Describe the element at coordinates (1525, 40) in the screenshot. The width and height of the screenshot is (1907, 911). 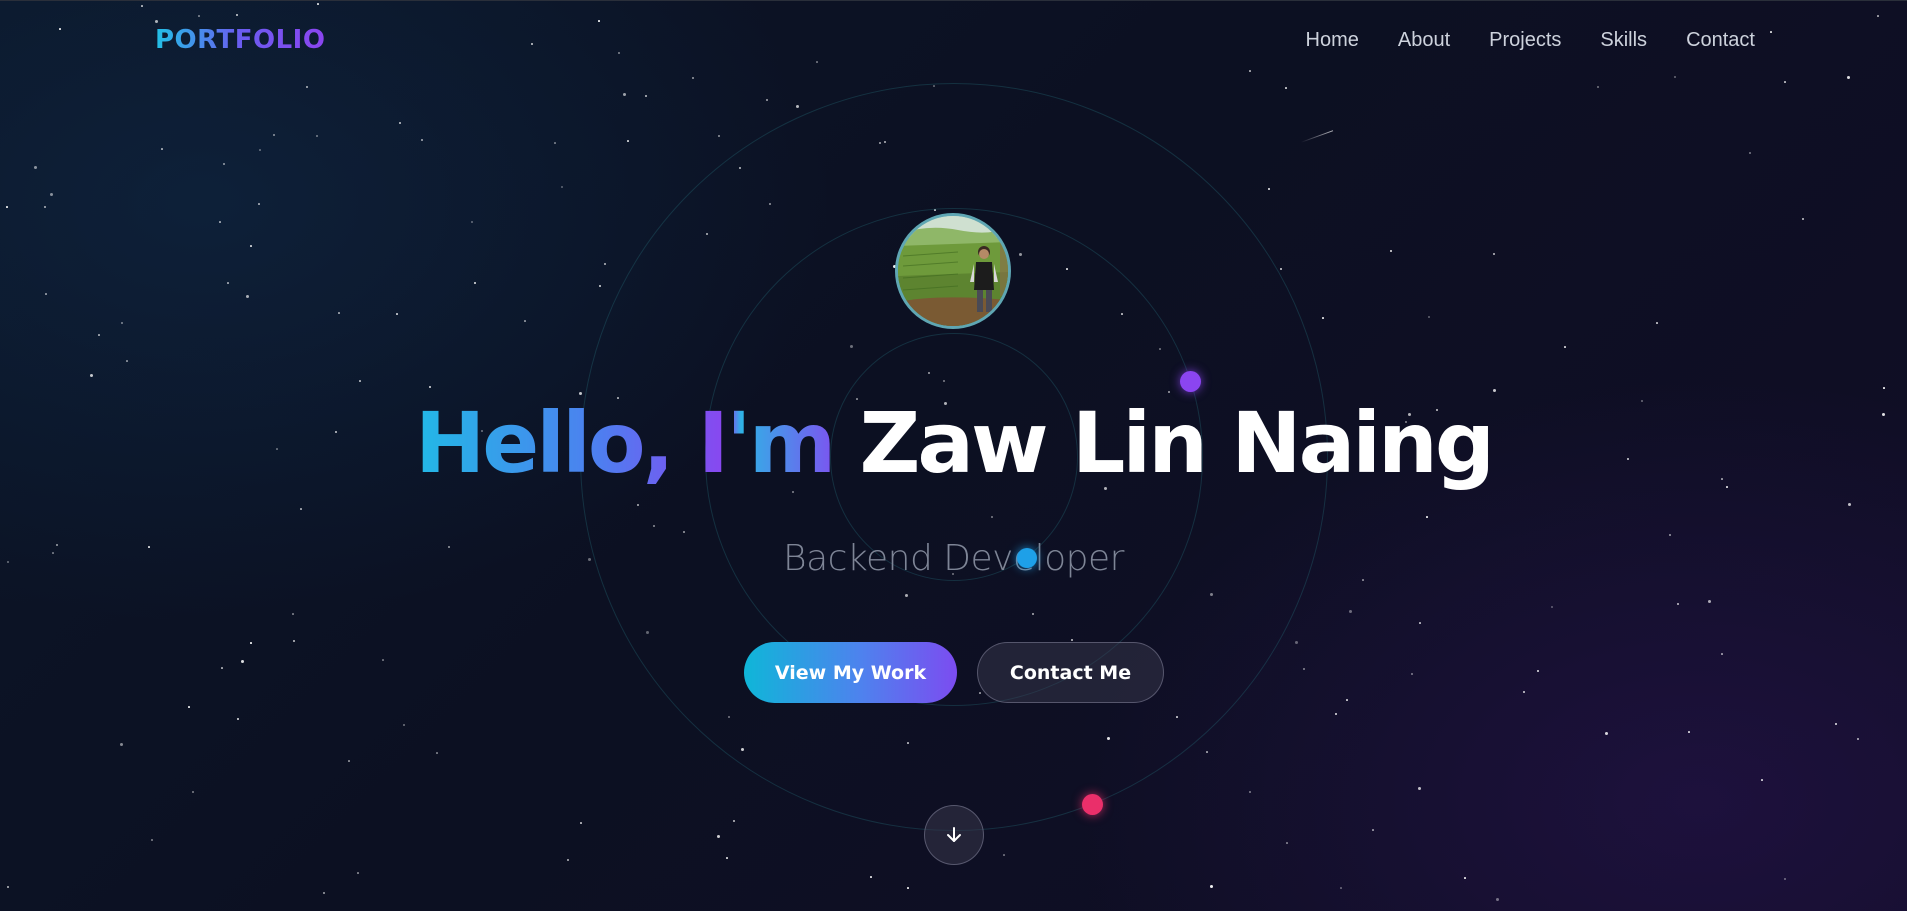
I see `nav-projects: Projects` at that location.